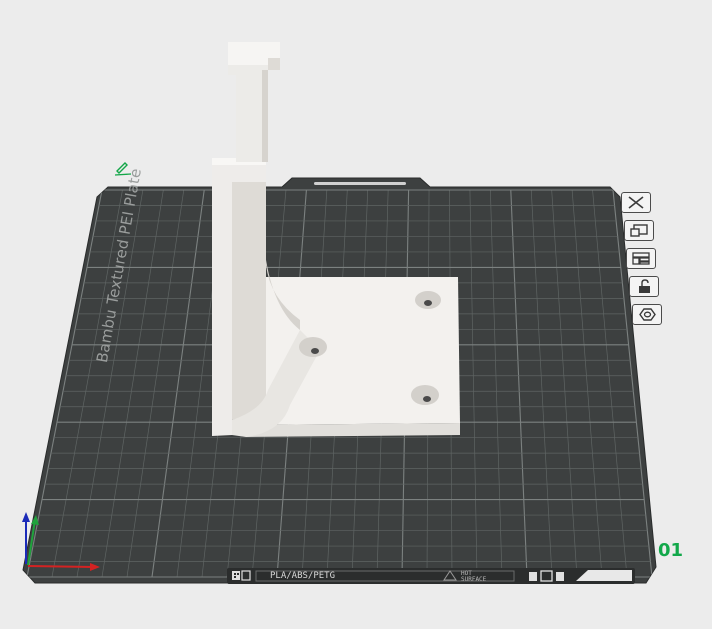 This screenshot has height=629, width=712. I want to click on close-icon, so click(636, 202).